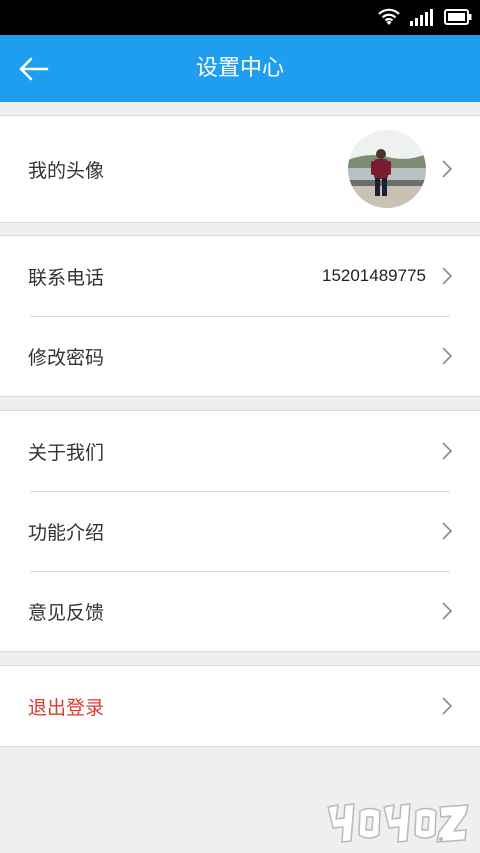 The image size is (480, 853). I want to click on about-us-label: 关于我们, so click(66, 452).